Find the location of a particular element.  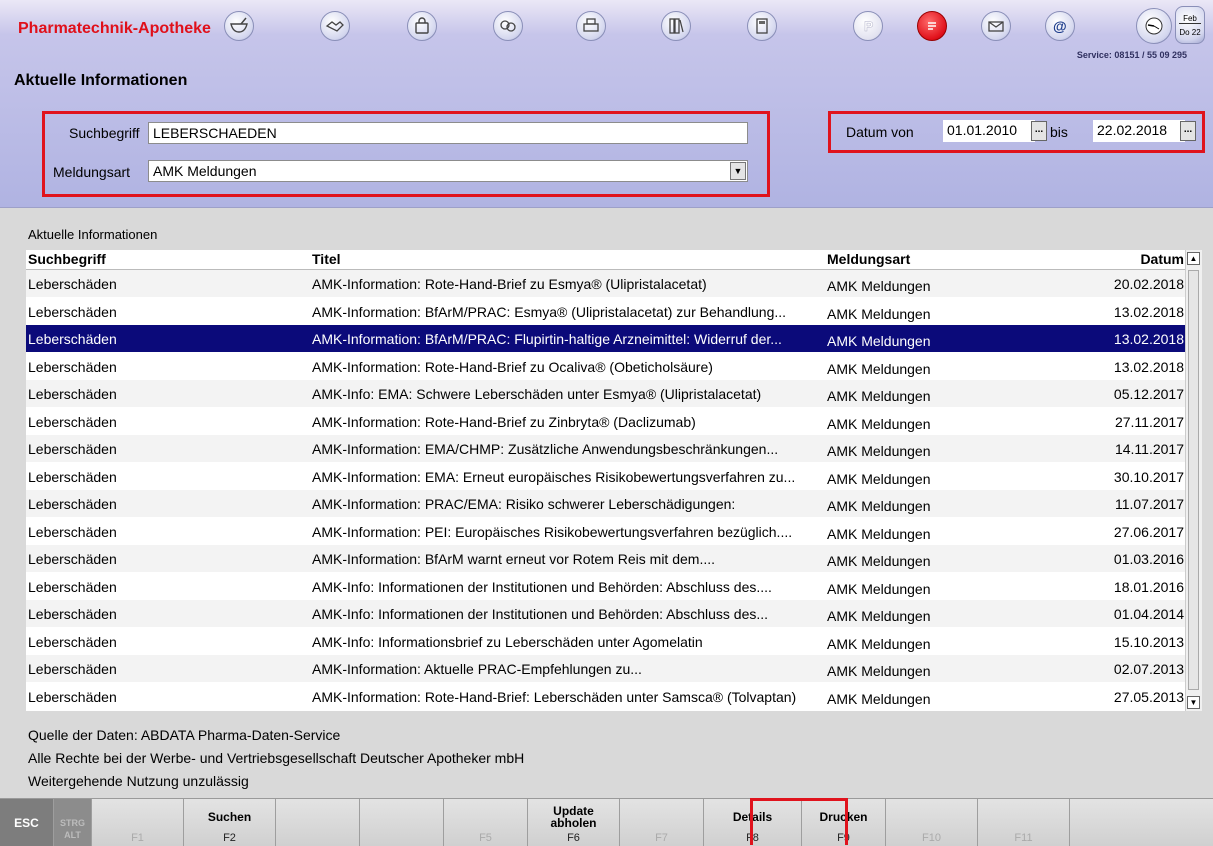

scrollbar: ▲ ▼ is located at coordinates (1193, 480).